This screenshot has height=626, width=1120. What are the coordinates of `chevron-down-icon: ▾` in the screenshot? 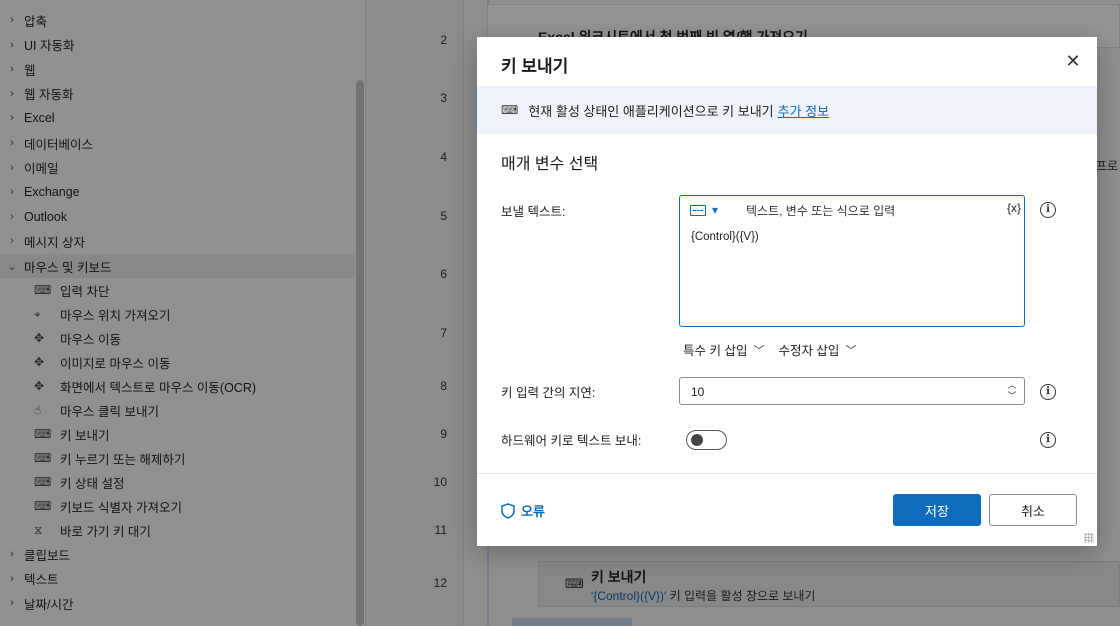 It's located at (715, 210).